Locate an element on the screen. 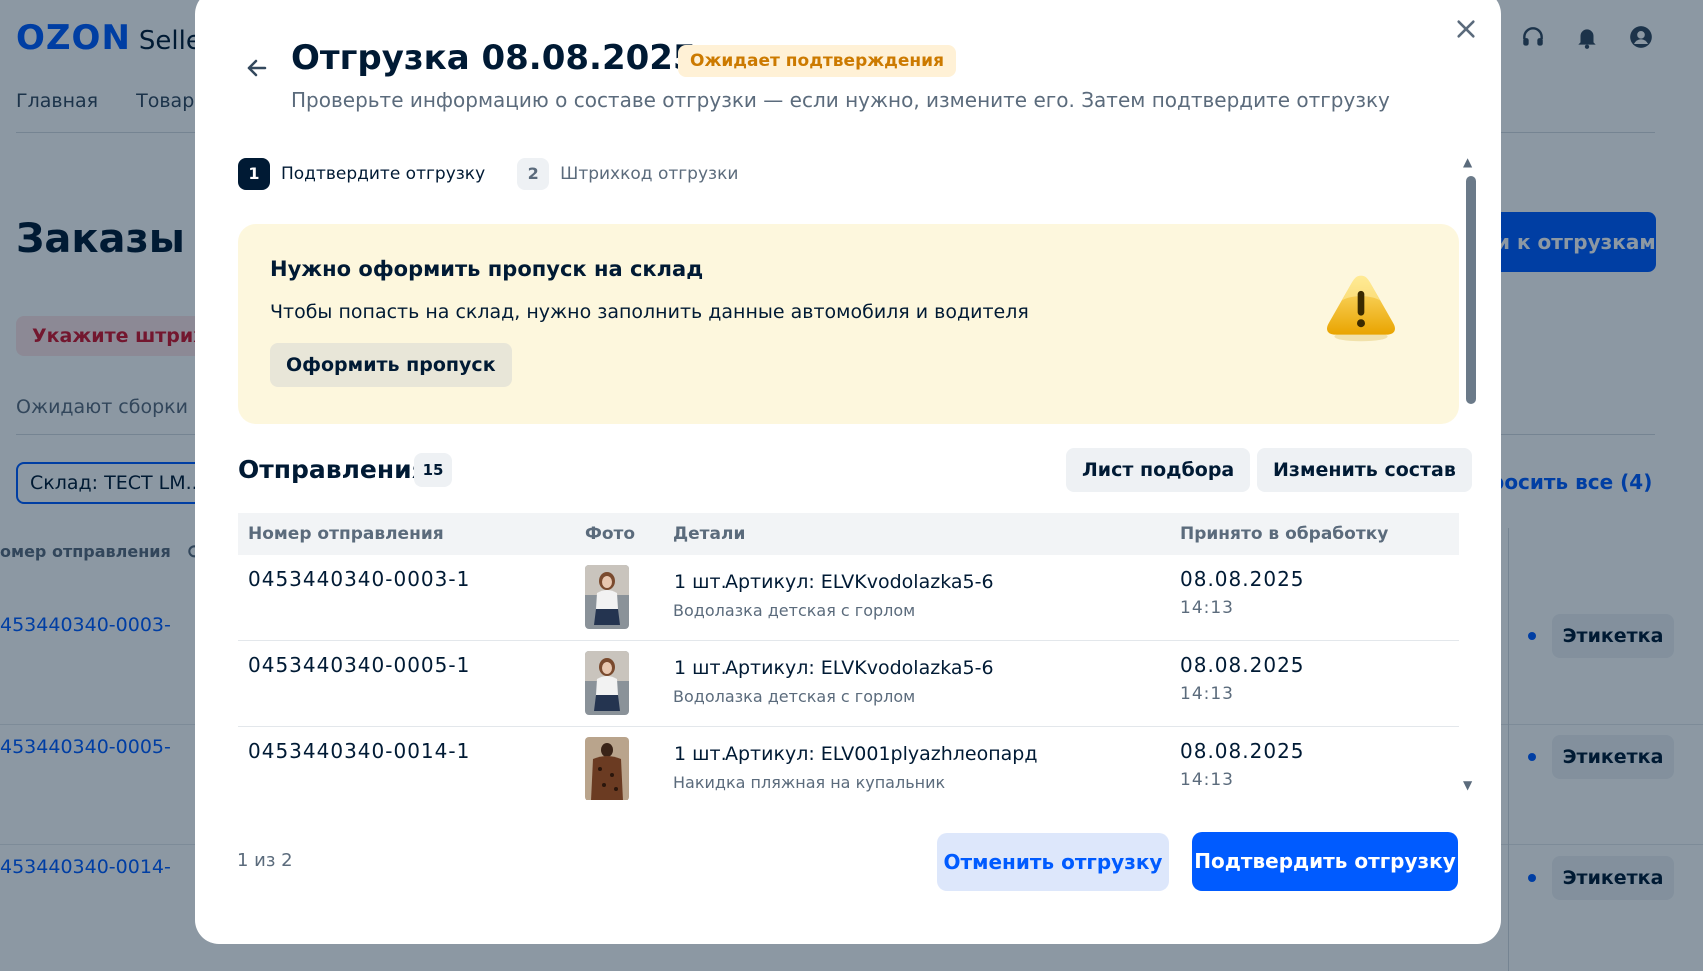 This screenshot has width=1703, height=971. issue-pass-button: Оформить пропуск is located at coordinates (391, 365).